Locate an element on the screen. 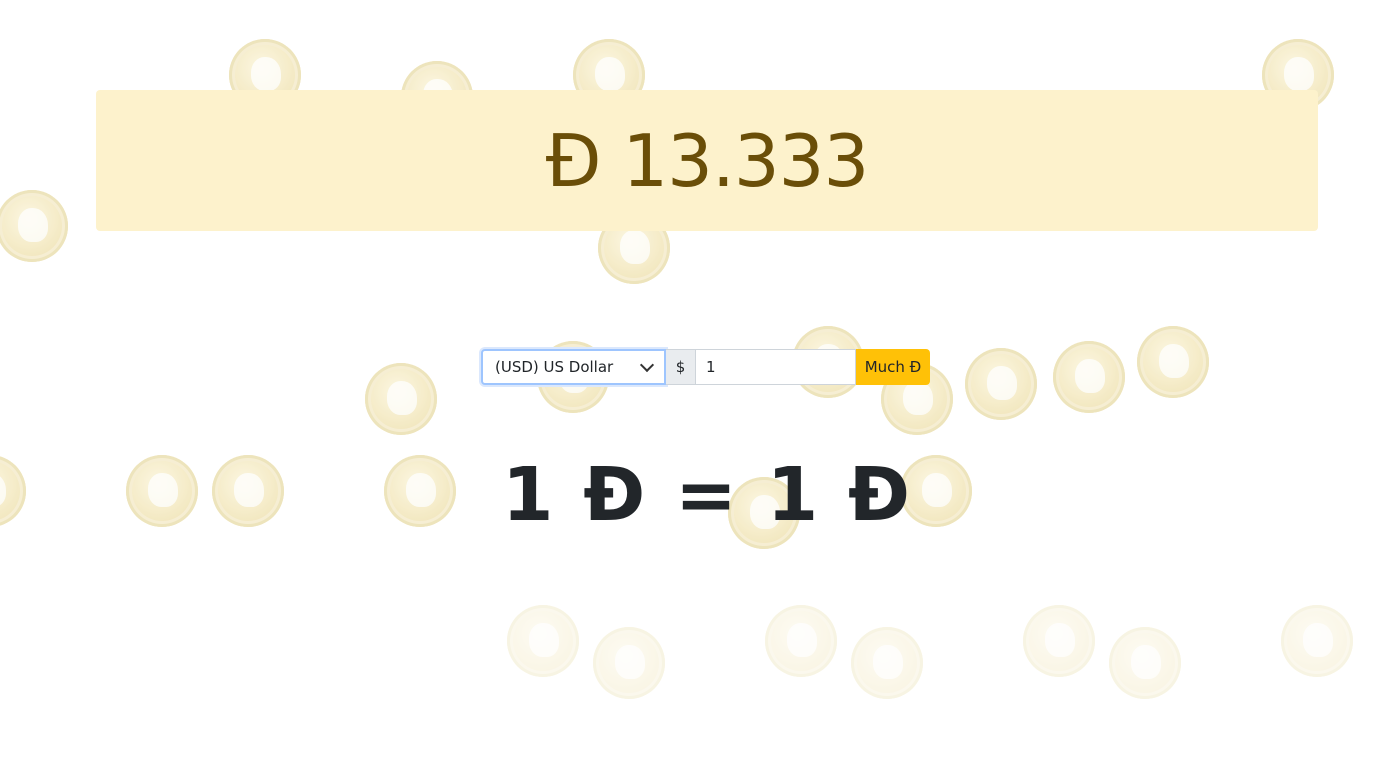 The width and height of the screenshot is (1392, 771). converter-form: (USD) US Dollar $ Much Đ is located at coordinates (705, 367).